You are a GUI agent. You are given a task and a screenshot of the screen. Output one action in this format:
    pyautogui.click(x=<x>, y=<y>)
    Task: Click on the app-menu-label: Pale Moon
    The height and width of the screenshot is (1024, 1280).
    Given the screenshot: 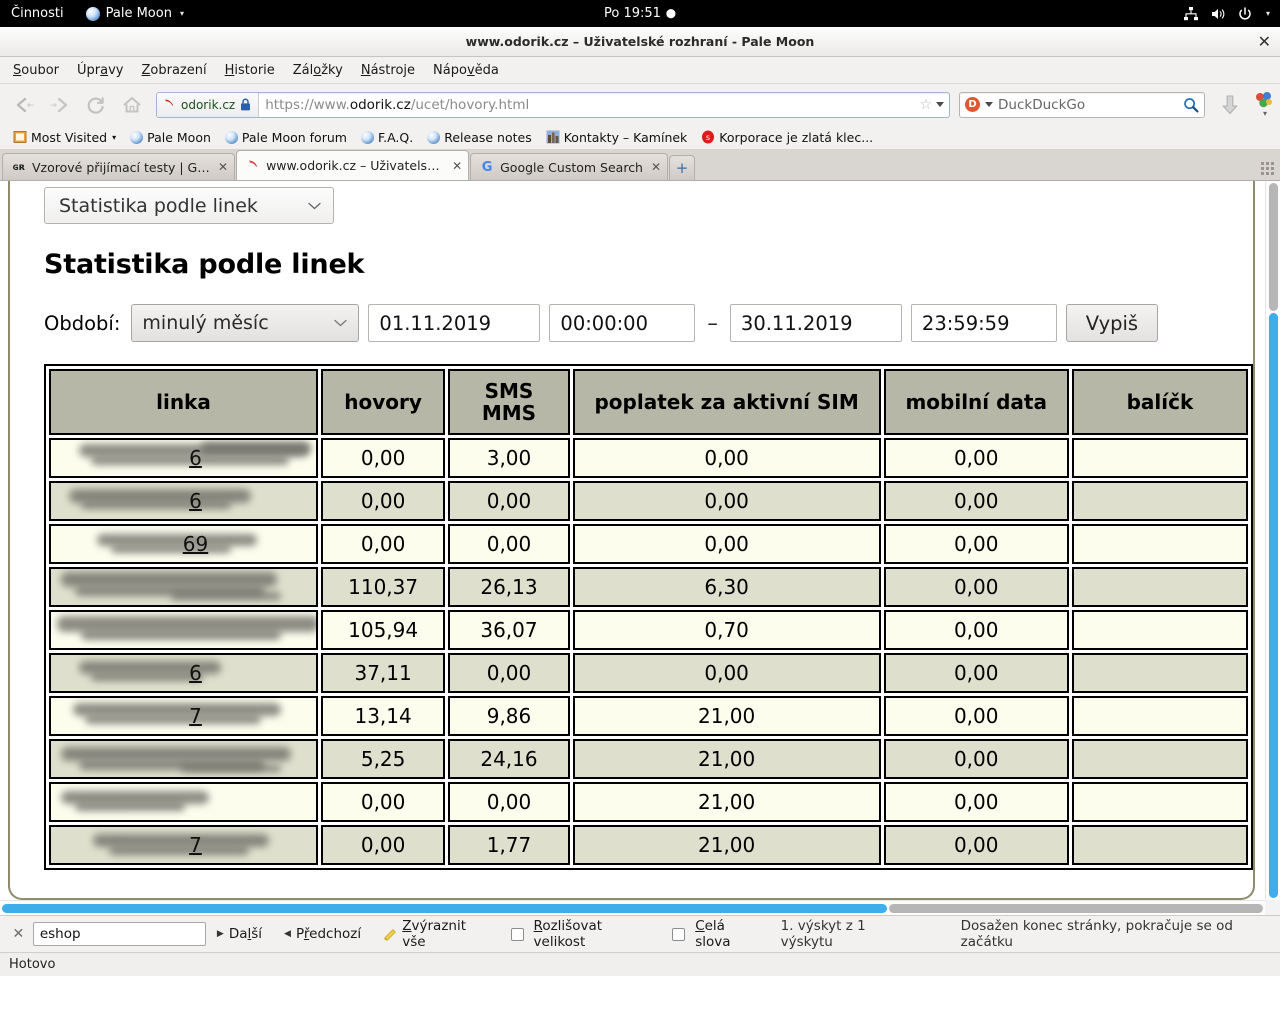 What is the action you would take?
    pyautogui.click(x=138, y=13)
    